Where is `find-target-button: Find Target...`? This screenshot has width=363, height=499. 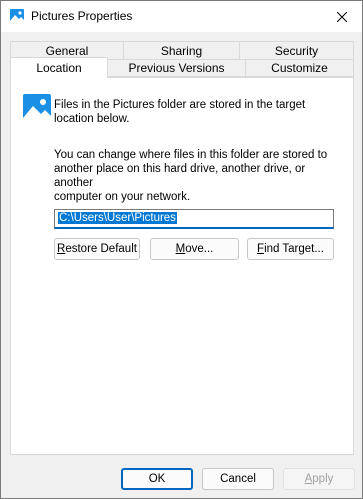
find-target-button: Find Target... is located at coordinates (290, 249).